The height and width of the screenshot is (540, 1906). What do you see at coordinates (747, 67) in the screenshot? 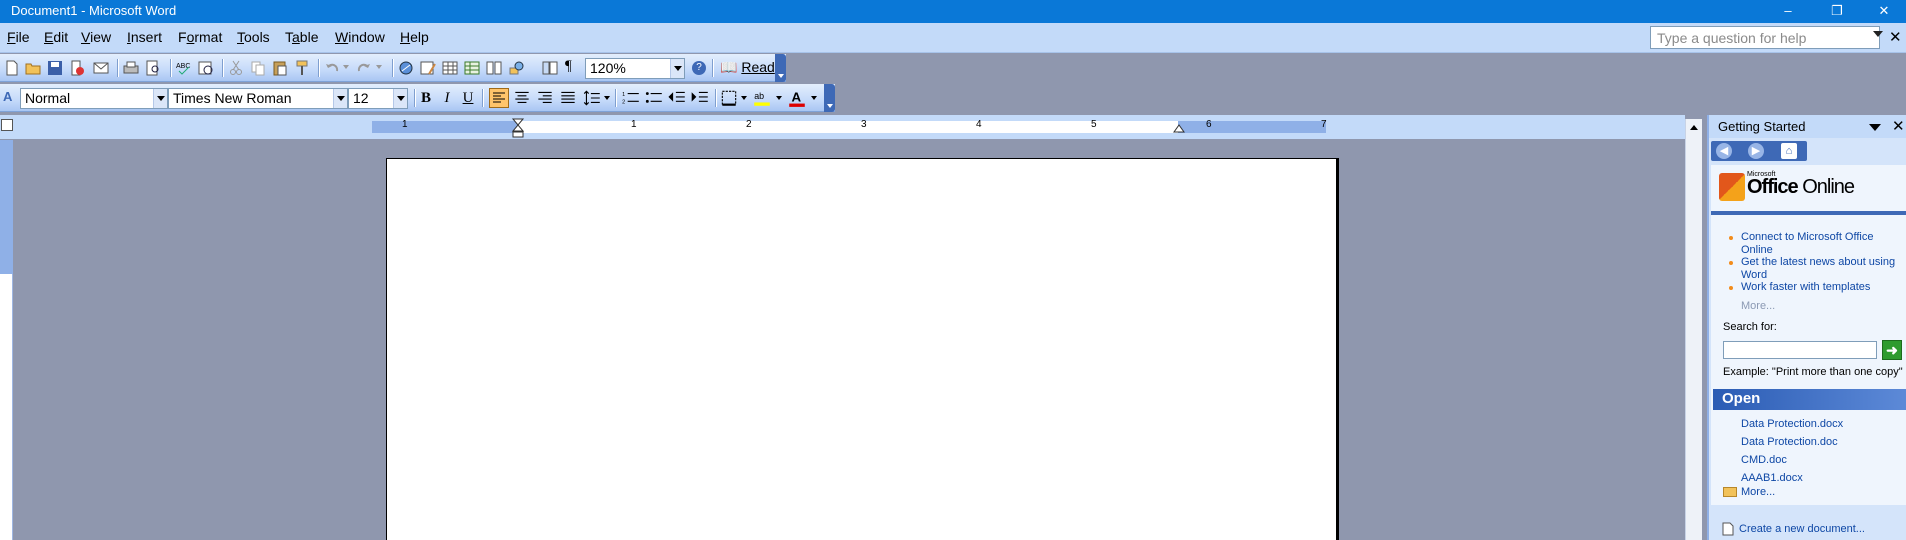
I see `read-button: 📖 Read` at bounding box center [747, 67].